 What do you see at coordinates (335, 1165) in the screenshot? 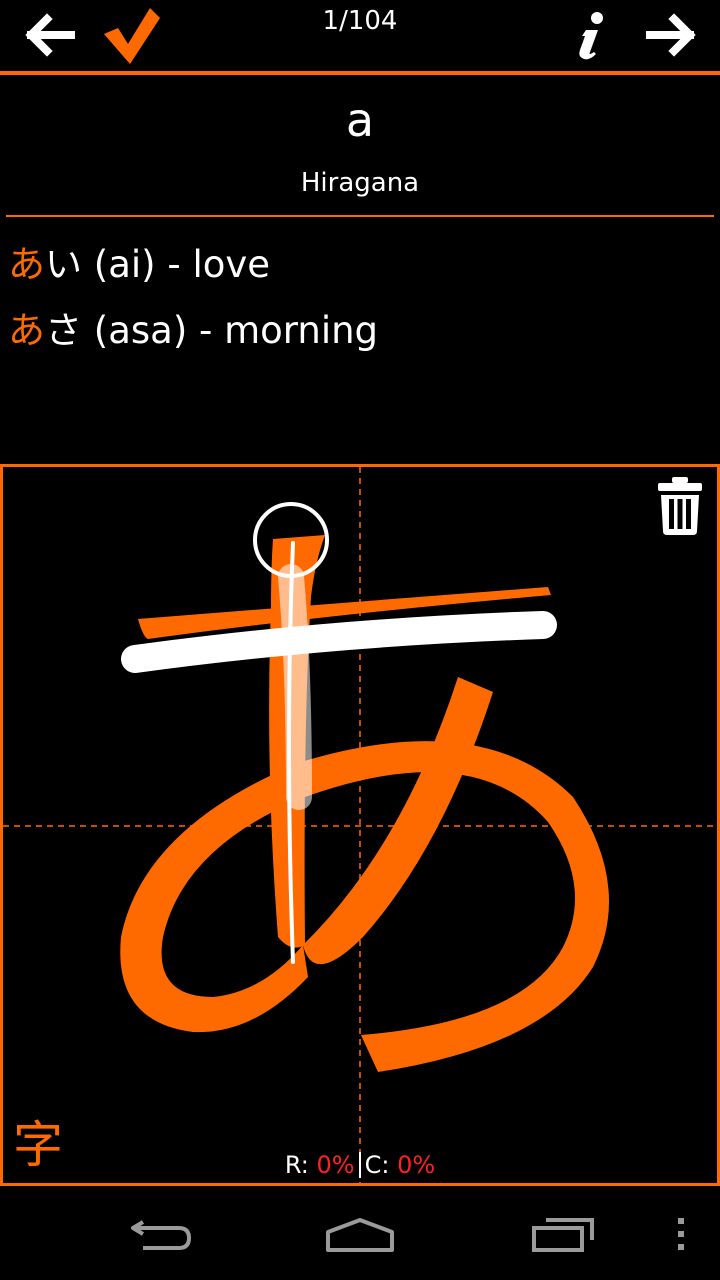
I see `r-value: 0%` at bounding box center [335, 1165].